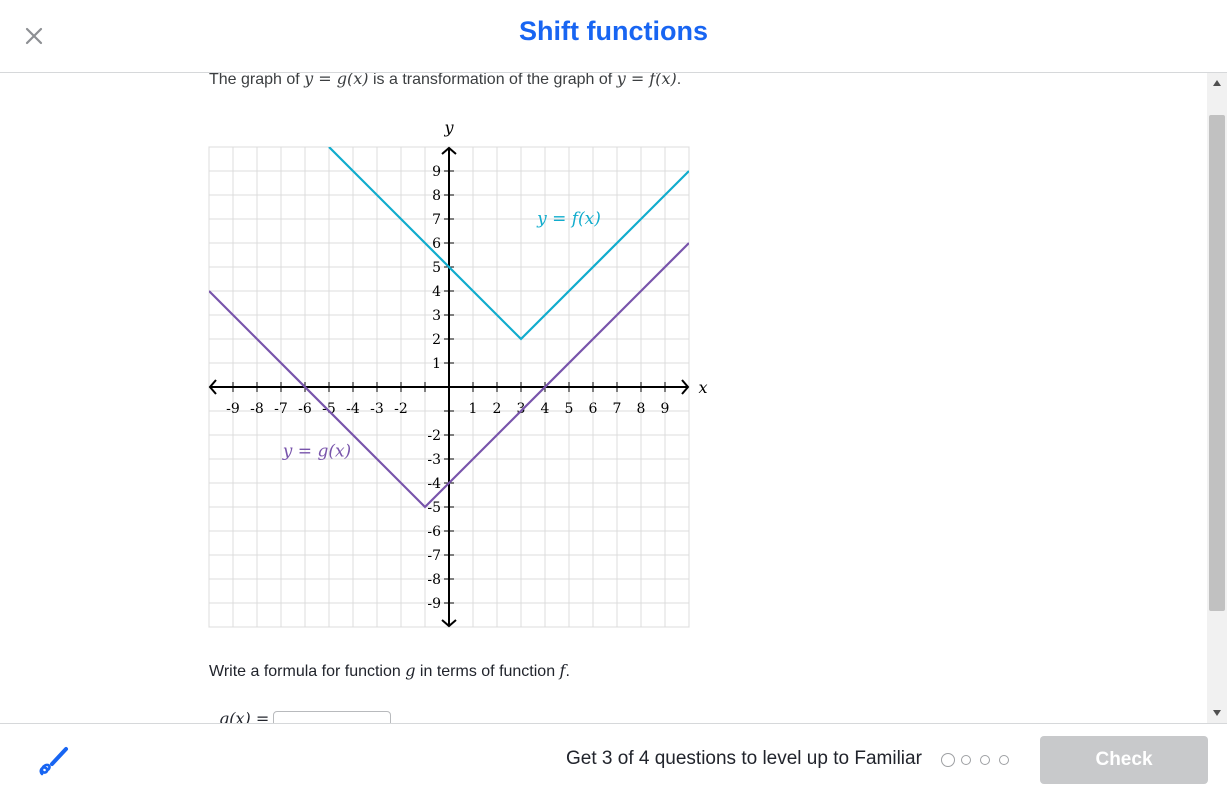 The width and height of the screenshot is (1227, 796). Describe the element at coordinates (448, 127) in the screenshot. I see `y-axis-label: y` at that location.